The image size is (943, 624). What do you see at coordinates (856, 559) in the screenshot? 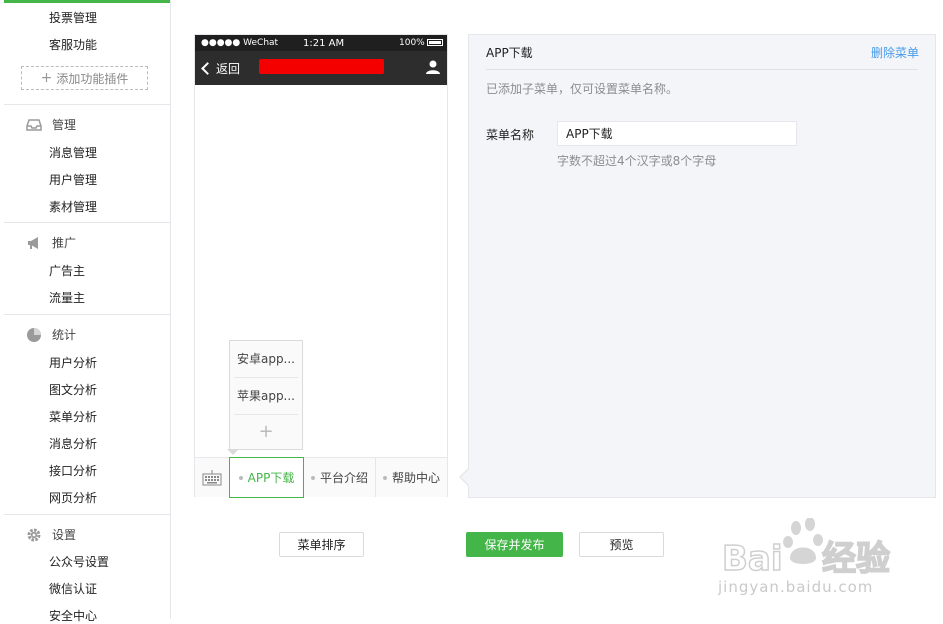
I see `svg-text: 经验` at bounding box center [856, 559].